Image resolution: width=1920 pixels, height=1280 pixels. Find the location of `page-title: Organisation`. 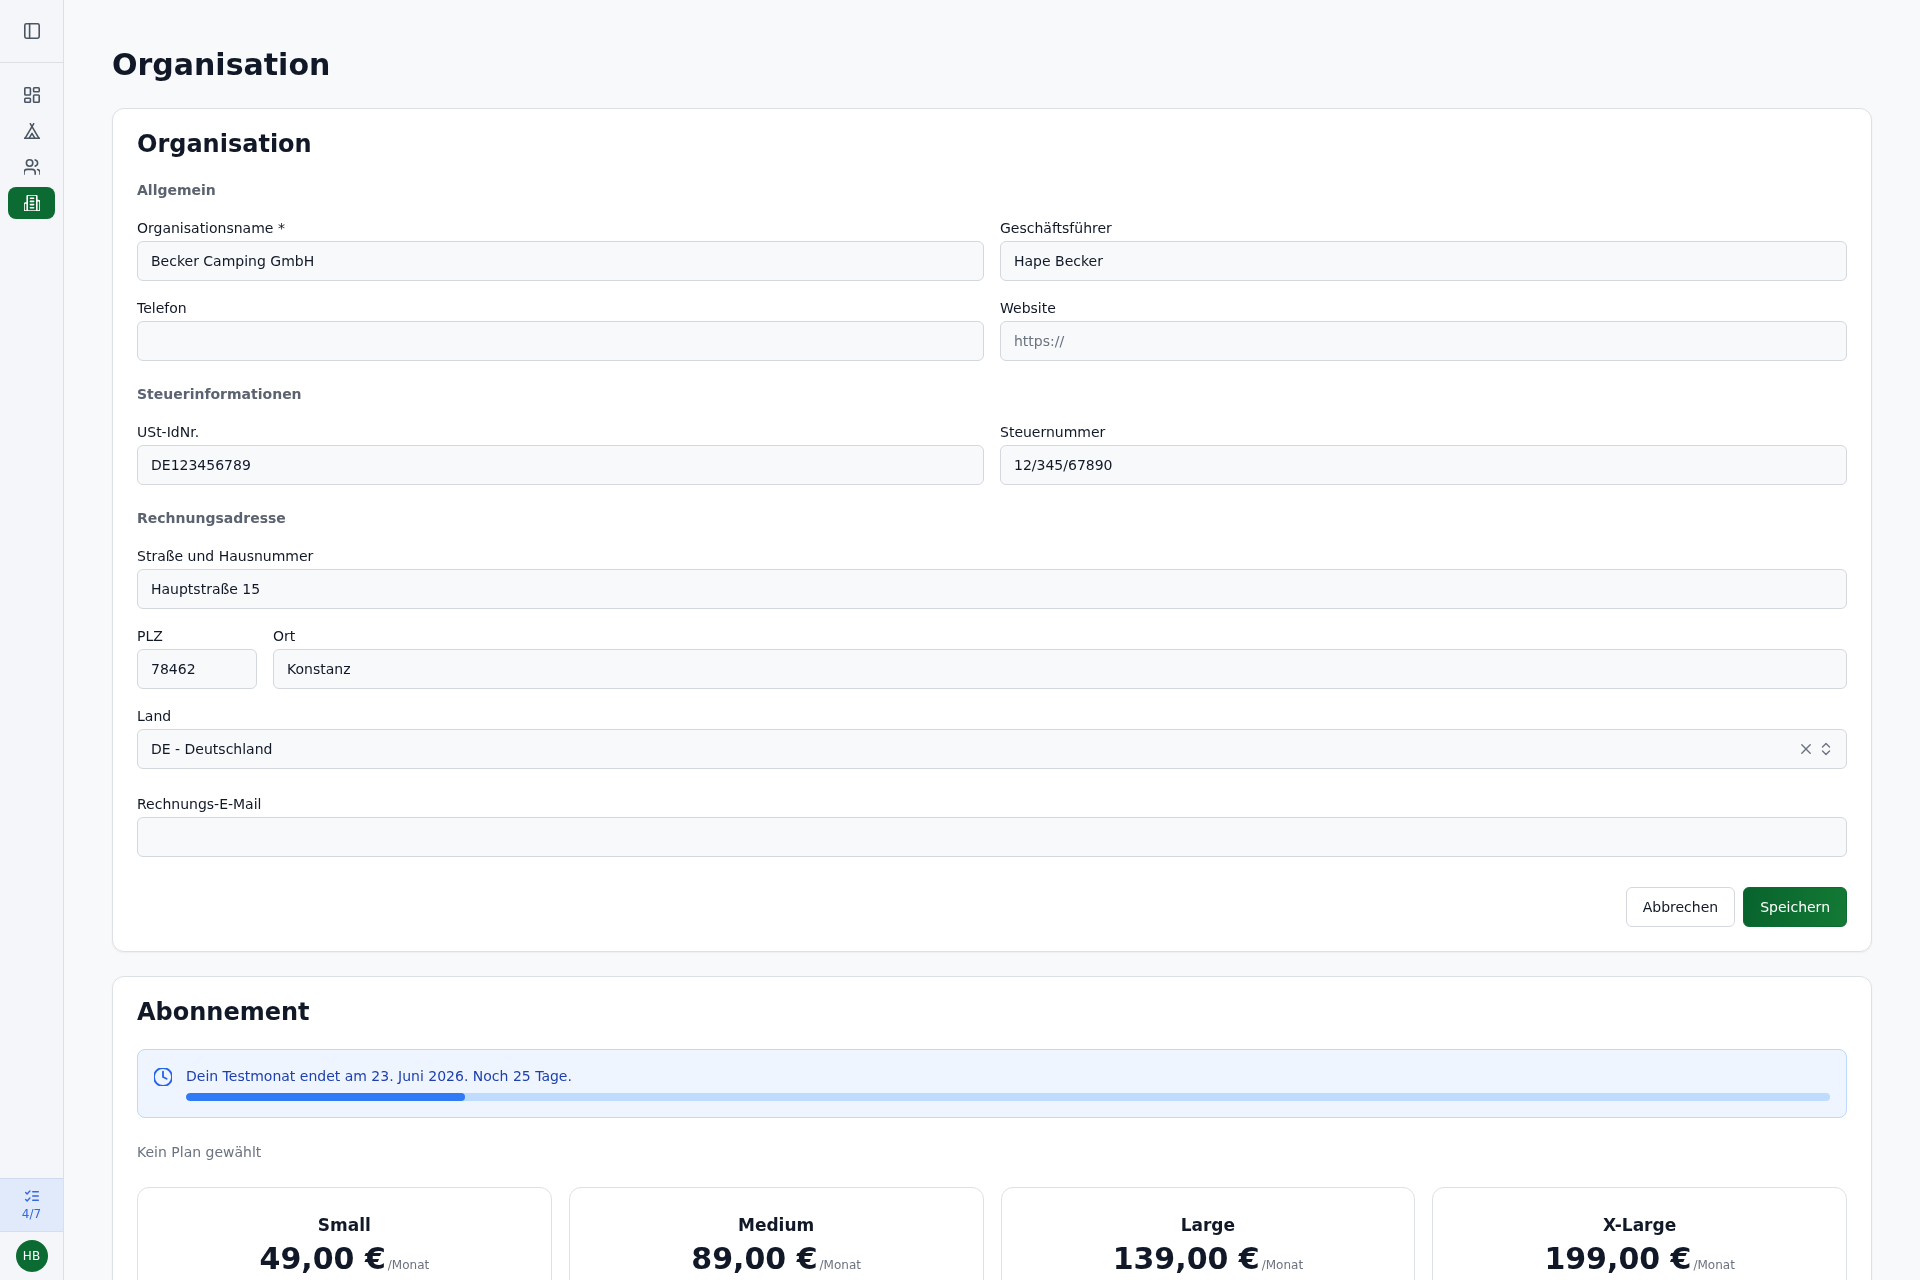

page-title: Organisation is located at coordinates (222, 65).